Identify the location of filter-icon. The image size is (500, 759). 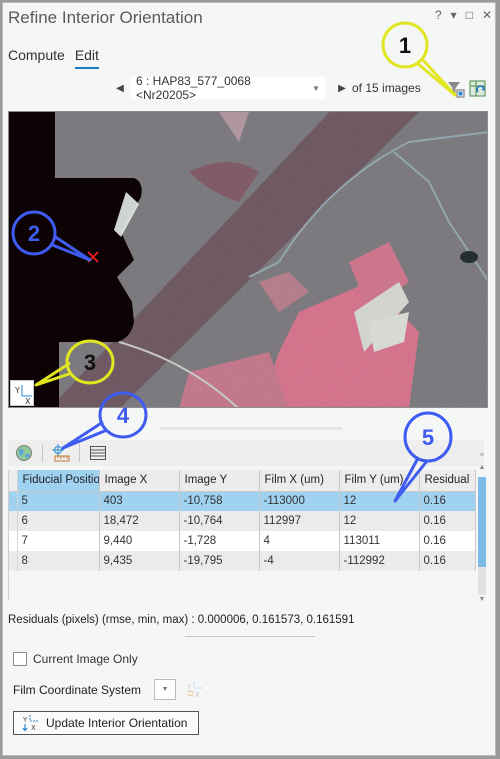
(456, 89).